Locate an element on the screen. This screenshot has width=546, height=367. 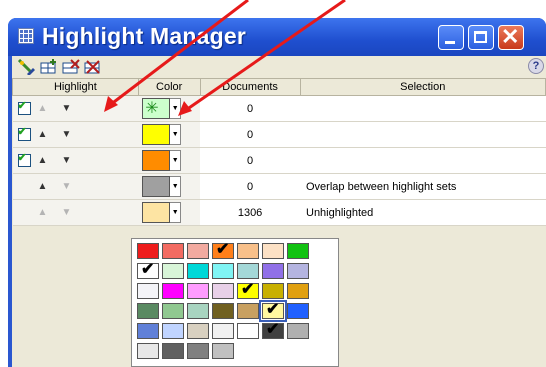
annotation-overlay is located at coordinates (225, 58).